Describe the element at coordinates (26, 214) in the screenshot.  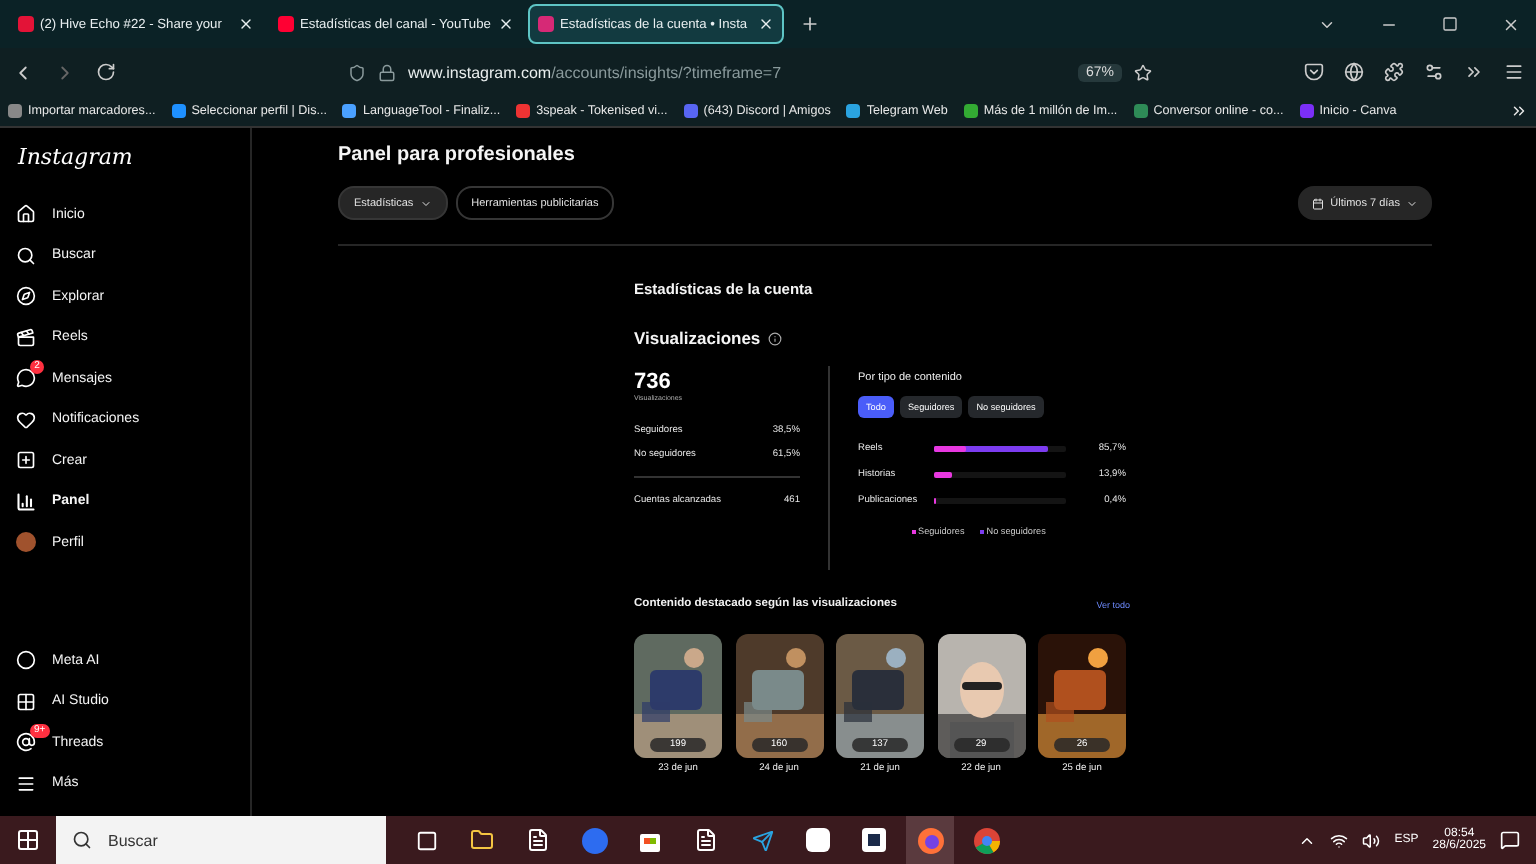
I see `home-icon` at that location.